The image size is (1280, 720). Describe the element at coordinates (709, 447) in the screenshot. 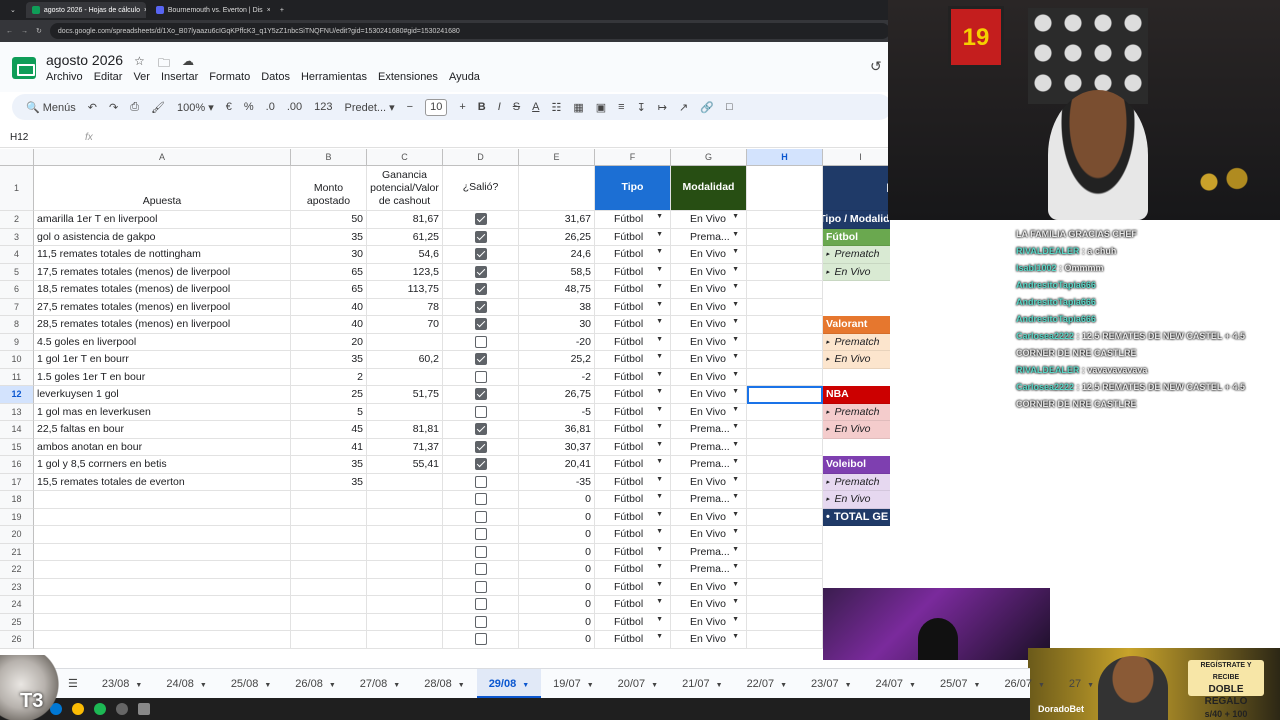

I see `cell-g: Prema... ▼` at that location.